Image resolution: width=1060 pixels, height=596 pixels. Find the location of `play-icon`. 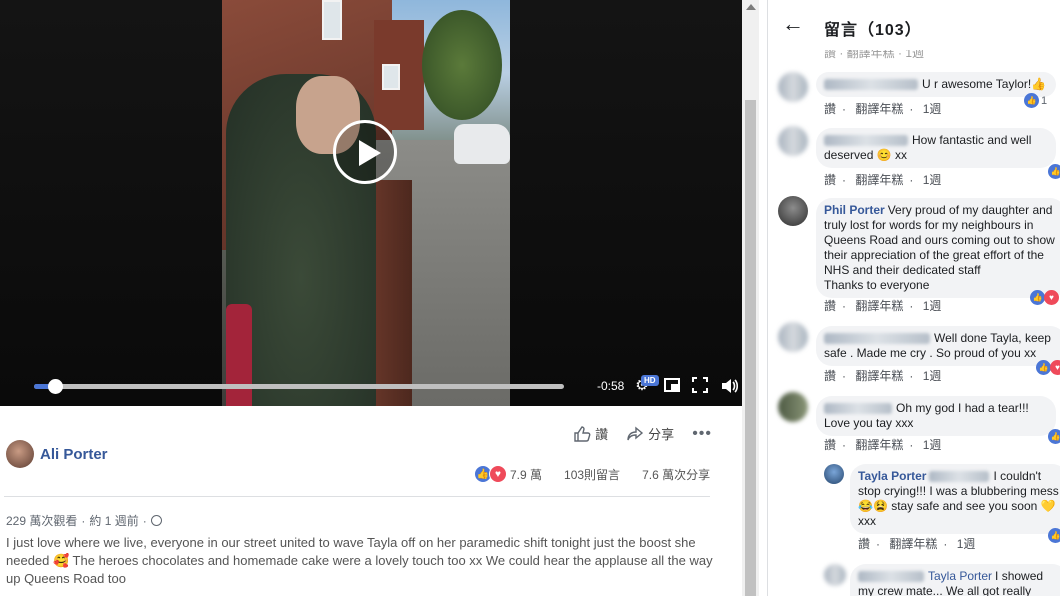

play-icon is located at coordinates (365, 152).